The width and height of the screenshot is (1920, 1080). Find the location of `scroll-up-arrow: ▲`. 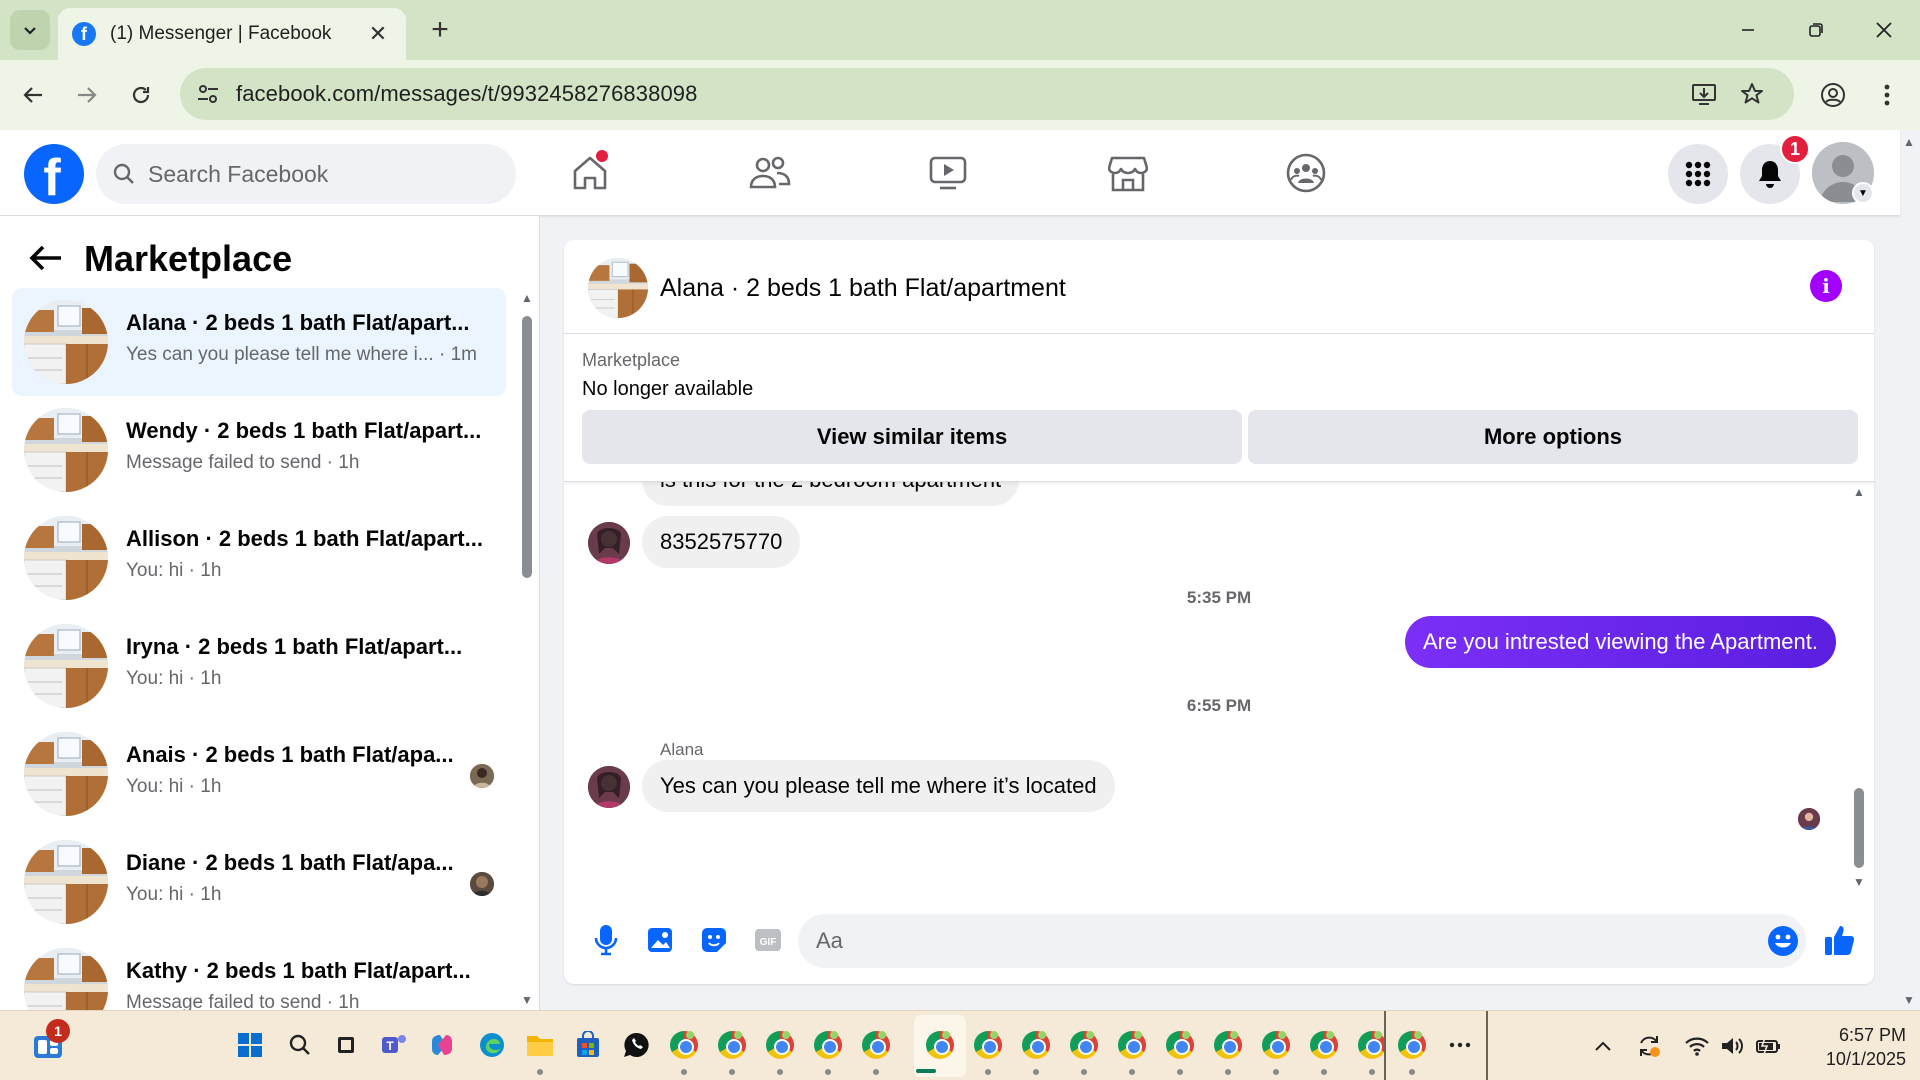

scroll-up-arrow: ▲ is located at coordinates (527, 298).